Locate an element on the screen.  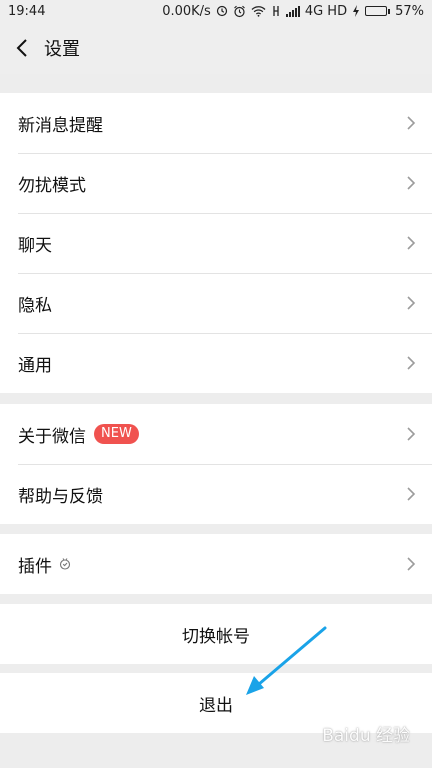
row-label: 聊天 is located at coordinates (35, 245).